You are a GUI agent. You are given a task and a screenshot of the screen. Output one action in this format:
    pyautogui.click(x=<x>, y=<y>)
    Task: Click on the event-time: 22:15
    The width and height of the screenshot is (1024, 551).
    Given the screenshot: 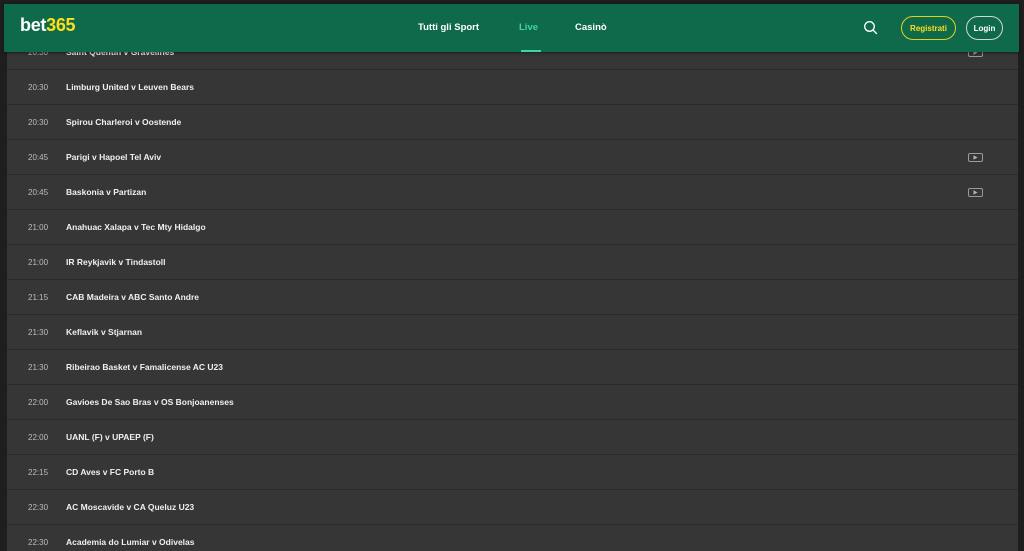 What is the action you would take?
    pyautogui.click(x=38, y=472)
    